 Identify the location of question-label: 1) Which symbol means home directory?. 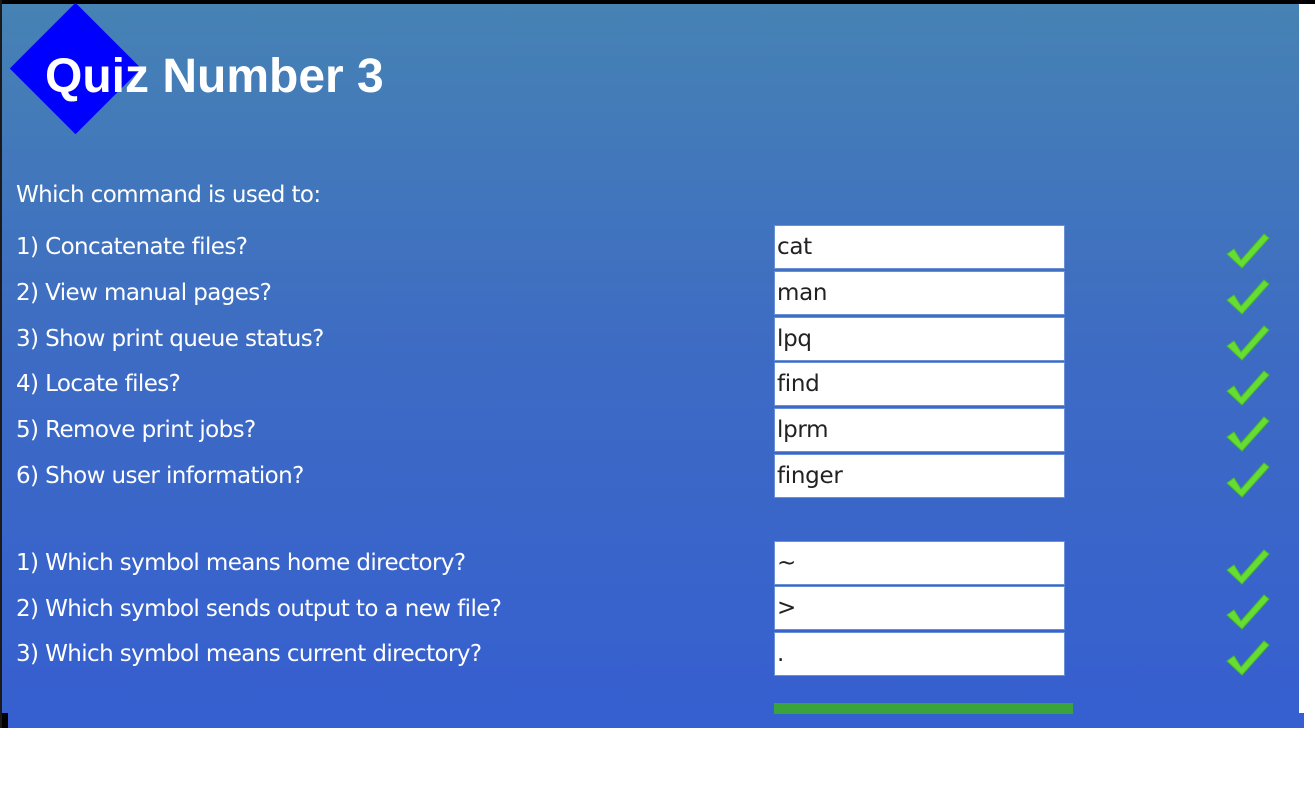
(241, 563).